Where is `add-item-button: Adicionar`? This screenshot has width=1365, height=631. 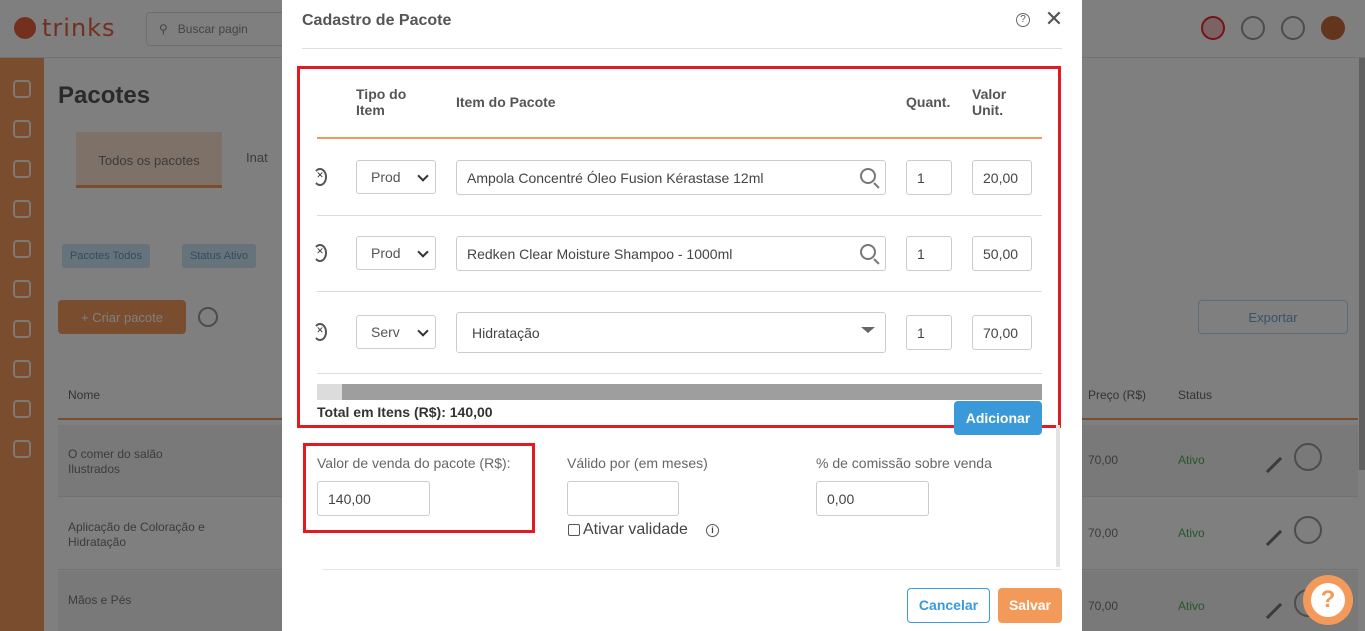 add-item-button: Adicionar is located at coordinates (998, 418).